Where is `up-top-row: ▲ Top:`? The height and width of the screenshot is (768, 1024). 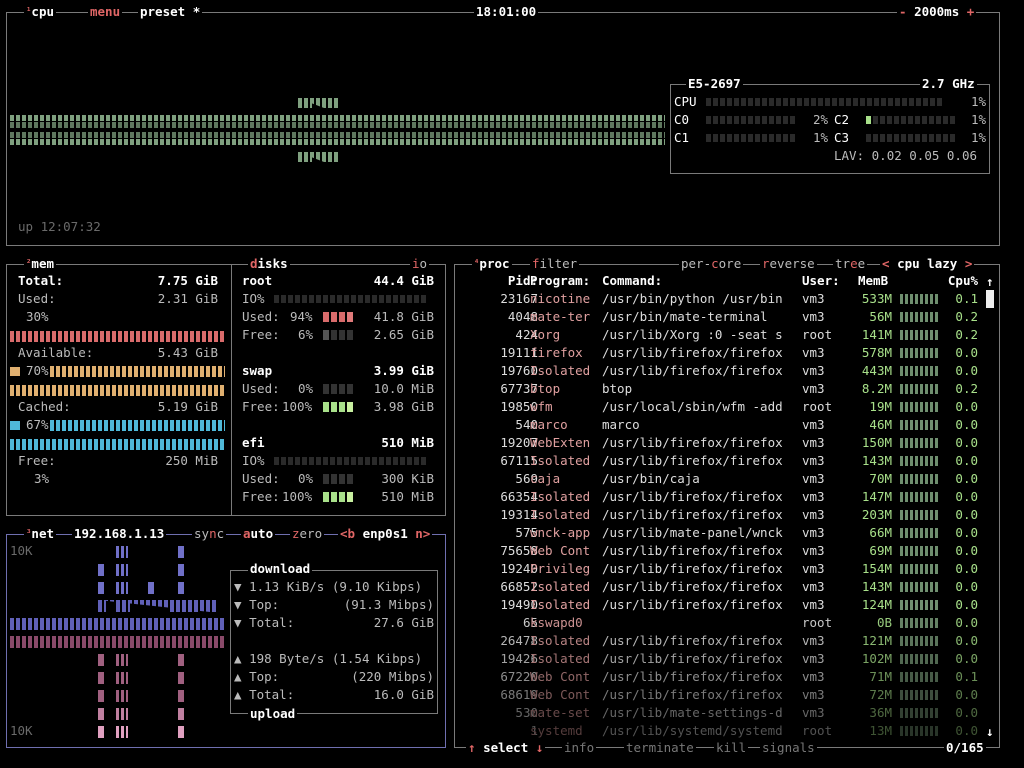 up-top-row: ▲ Top: is located at coordinates (257, 676).